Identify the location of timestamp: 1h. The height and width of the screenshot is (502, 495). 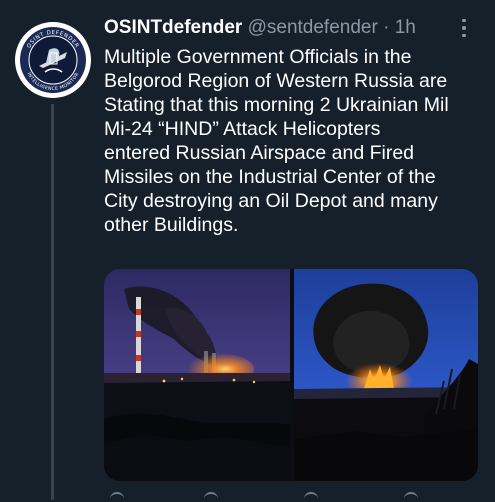
(405, 27).